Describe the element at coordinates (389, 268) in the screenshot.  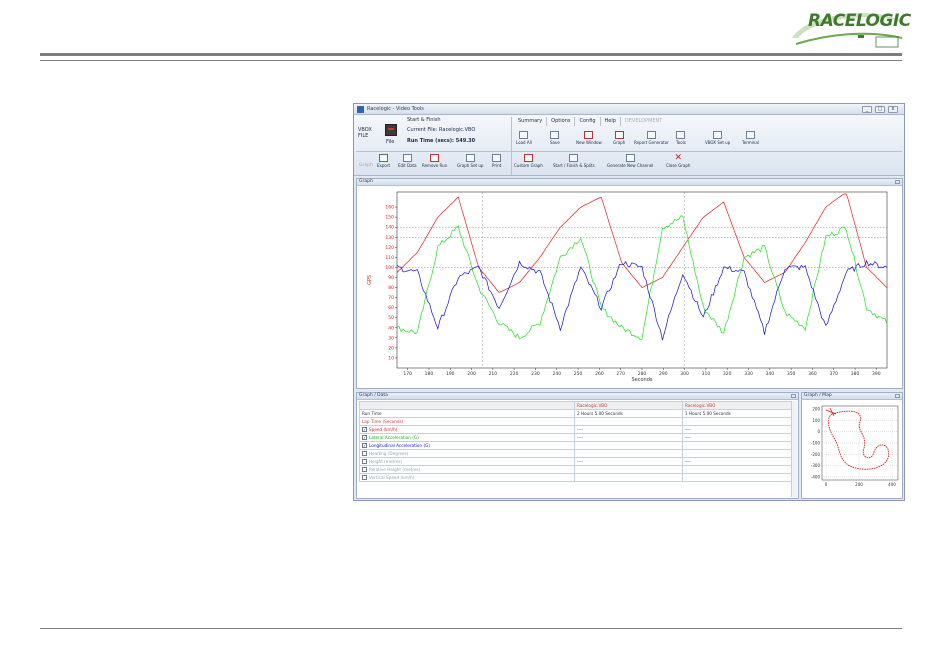
I see `y-tick-label: 100` at that location.